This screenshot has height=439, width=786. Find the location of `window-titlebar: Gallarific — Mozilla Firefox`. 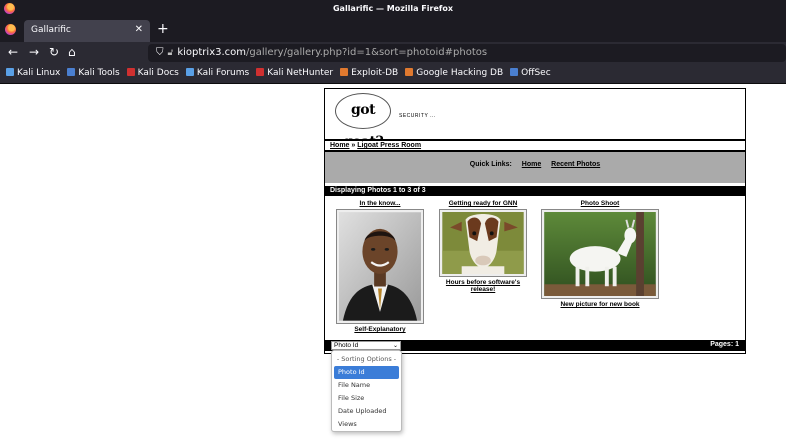

window-titlebar: Gallarific — Mozilla Firefox is located at coordinates (393, 9).